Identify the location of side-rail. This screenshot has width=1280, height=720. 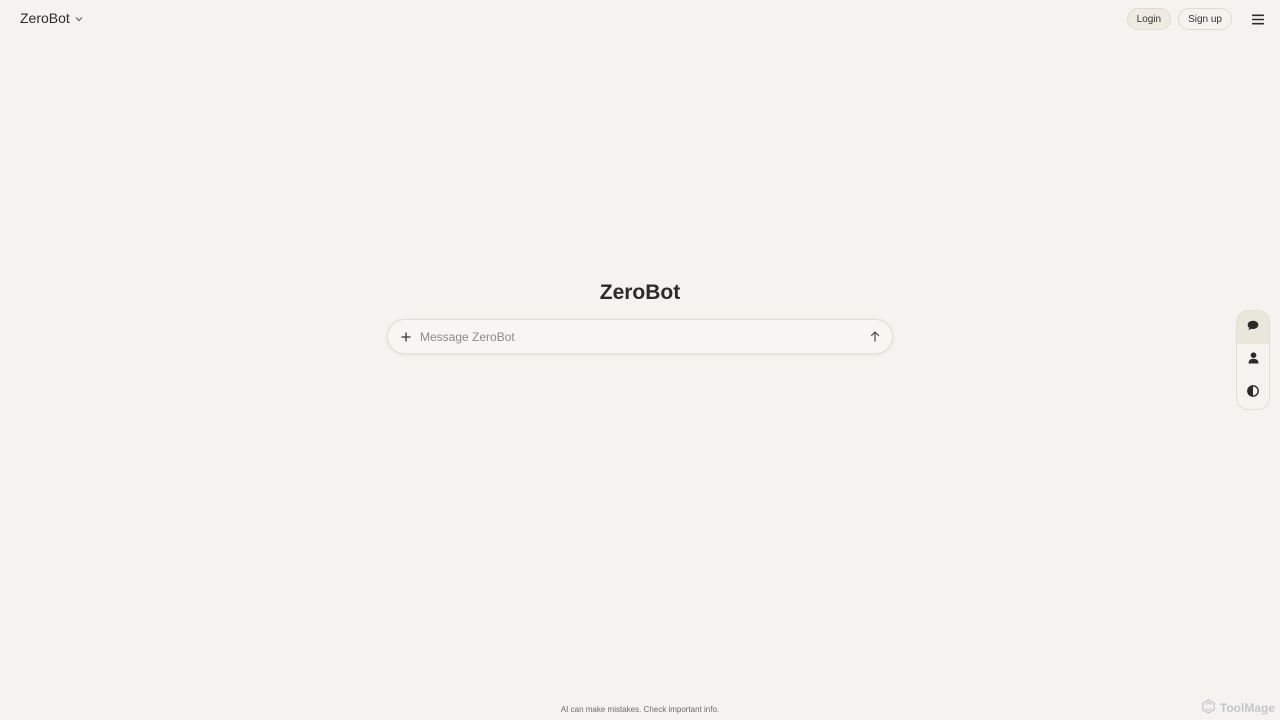
(1253, 360).